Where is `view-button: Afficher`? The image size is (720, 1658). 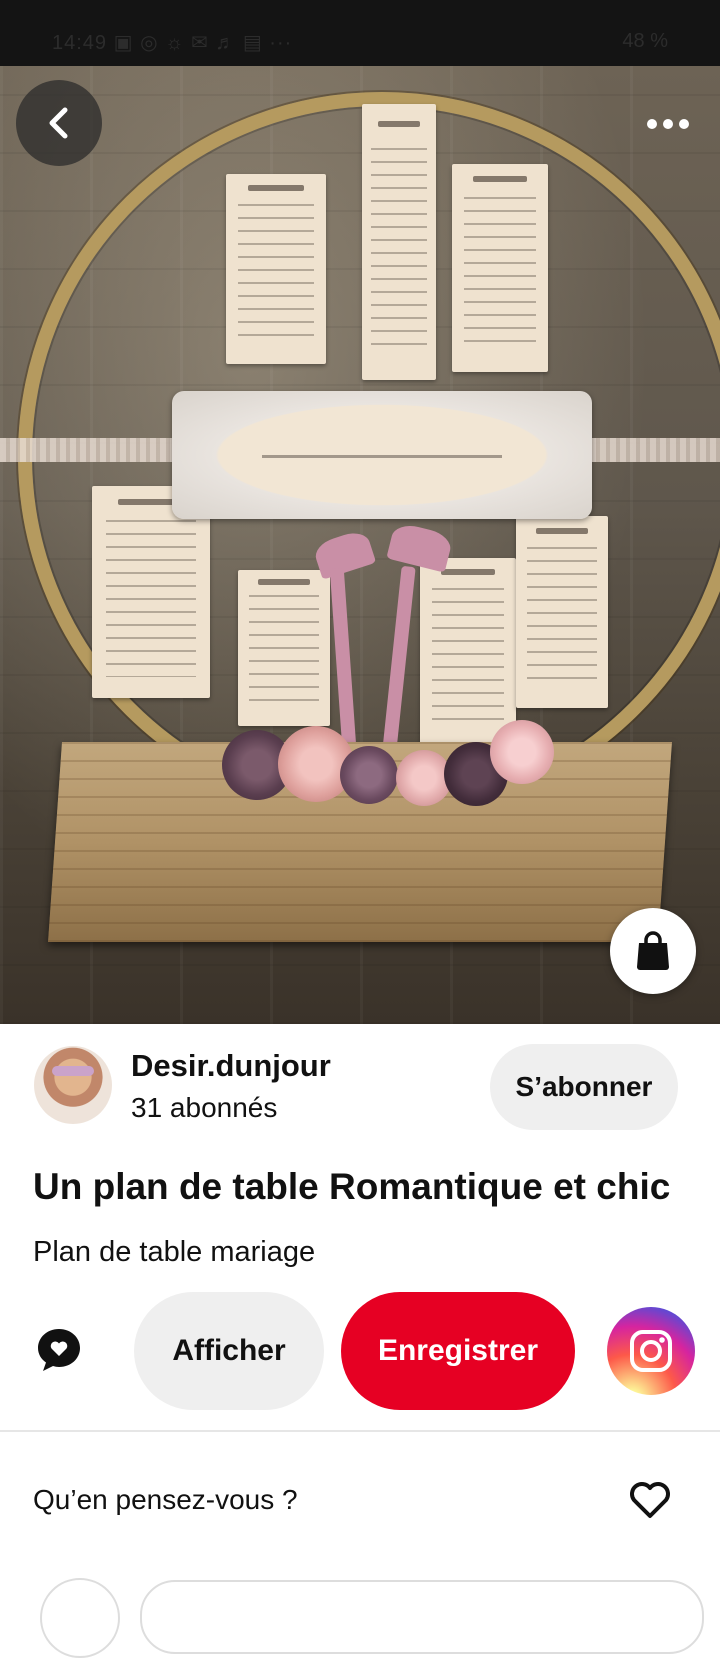
view-button: Afficher is located at coordinates (229, 1351).